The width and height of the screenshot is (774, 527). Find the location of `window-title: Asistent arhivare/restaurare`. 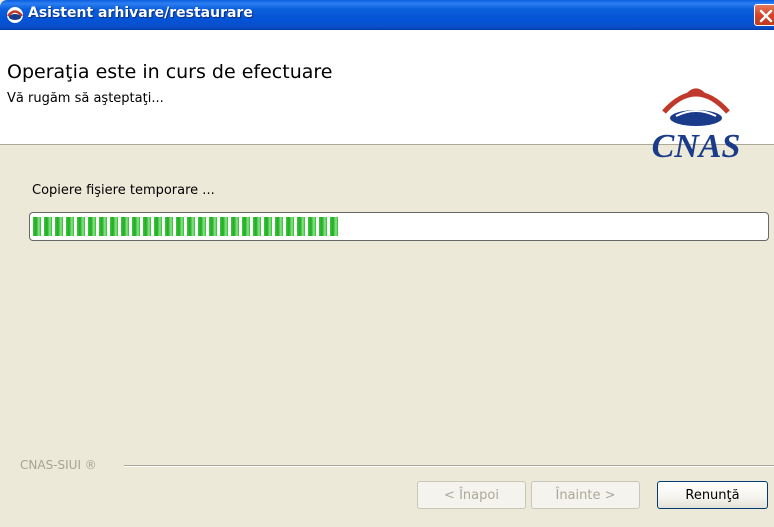

window-title: Asistent arhivare/restaurare is located at coordinates (140, 13).